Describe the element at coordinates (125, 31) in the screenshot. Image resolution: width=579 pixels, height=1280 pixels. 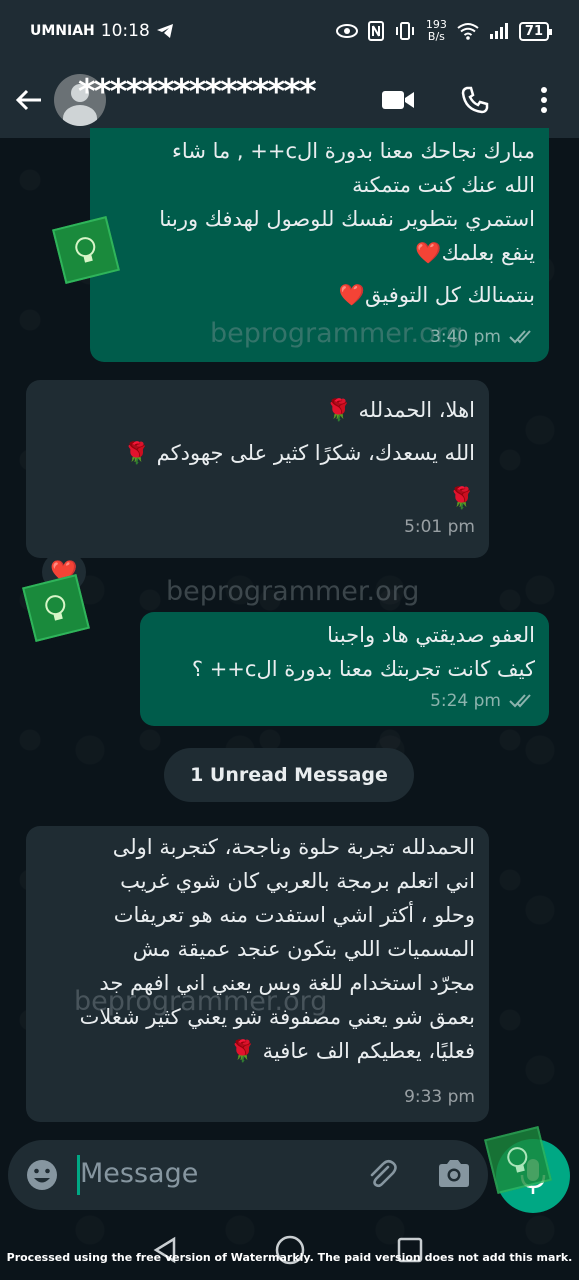
I see `status-clock: 10:18` at that location.